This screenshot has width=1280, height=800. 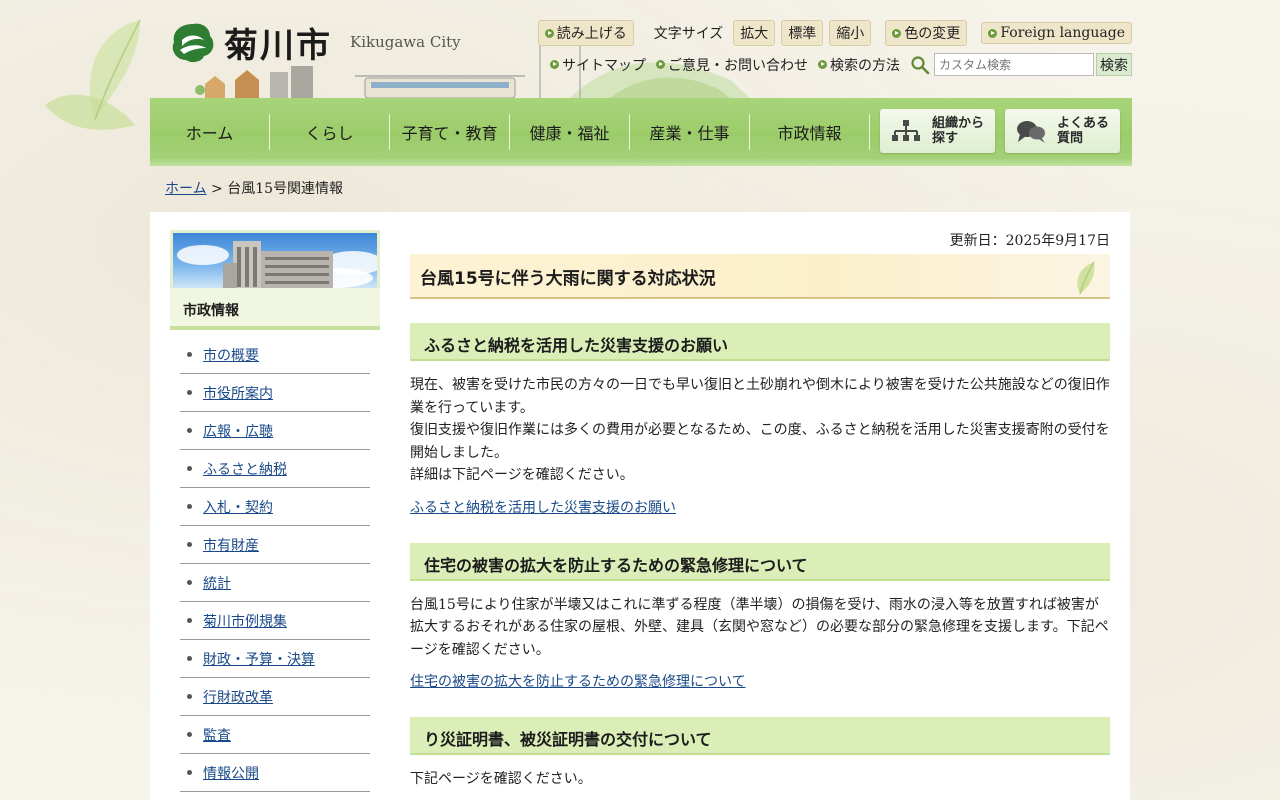 I want to click on sidebar-title: 市政情報, so click(x=275, y=309).